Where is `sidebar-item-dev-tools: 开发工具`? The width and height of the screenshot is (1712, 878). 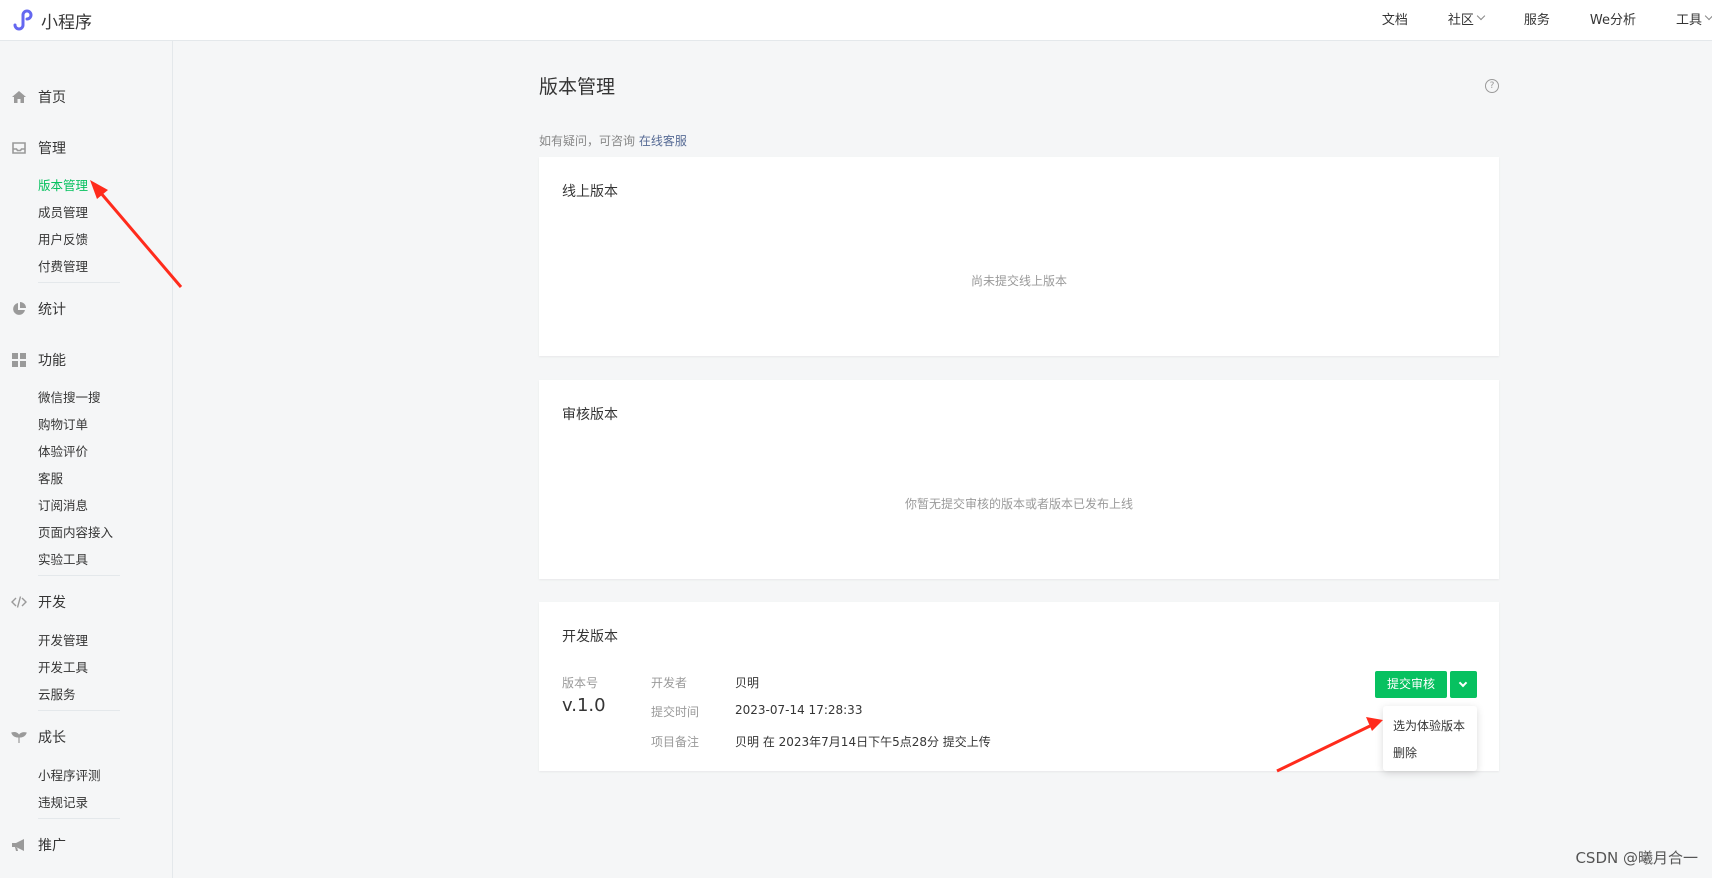 sidebar-item-dev-tools: 开发工具 is located at coordinates (63, 666).